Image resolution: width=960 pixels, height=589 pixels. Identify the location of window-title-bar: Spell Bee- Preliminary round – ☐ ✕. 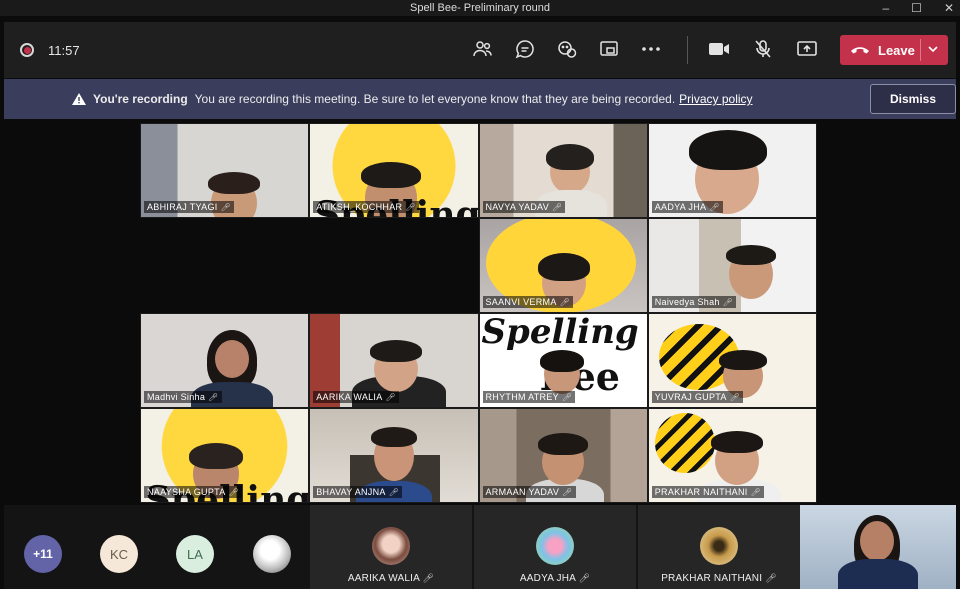
(480, 8).